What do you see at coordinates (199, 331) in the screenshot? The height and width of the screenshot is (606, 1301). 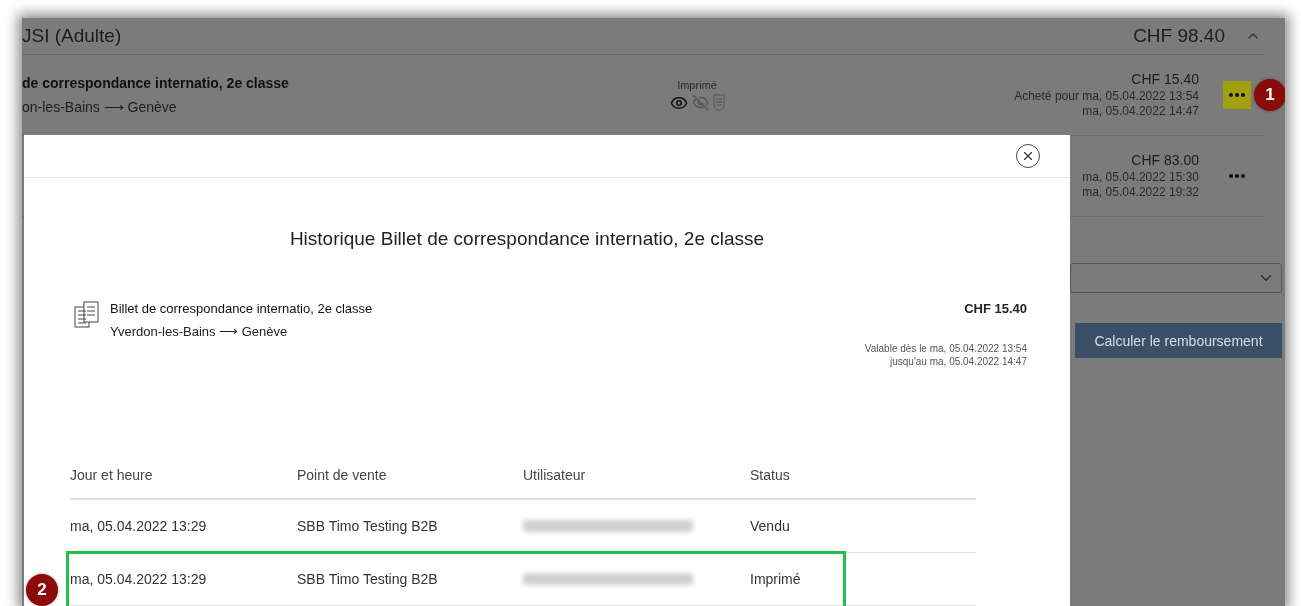 I see `ticket-route: Yverdon-les-Bains ⟶ Genève` at bounding box center [199, 331].